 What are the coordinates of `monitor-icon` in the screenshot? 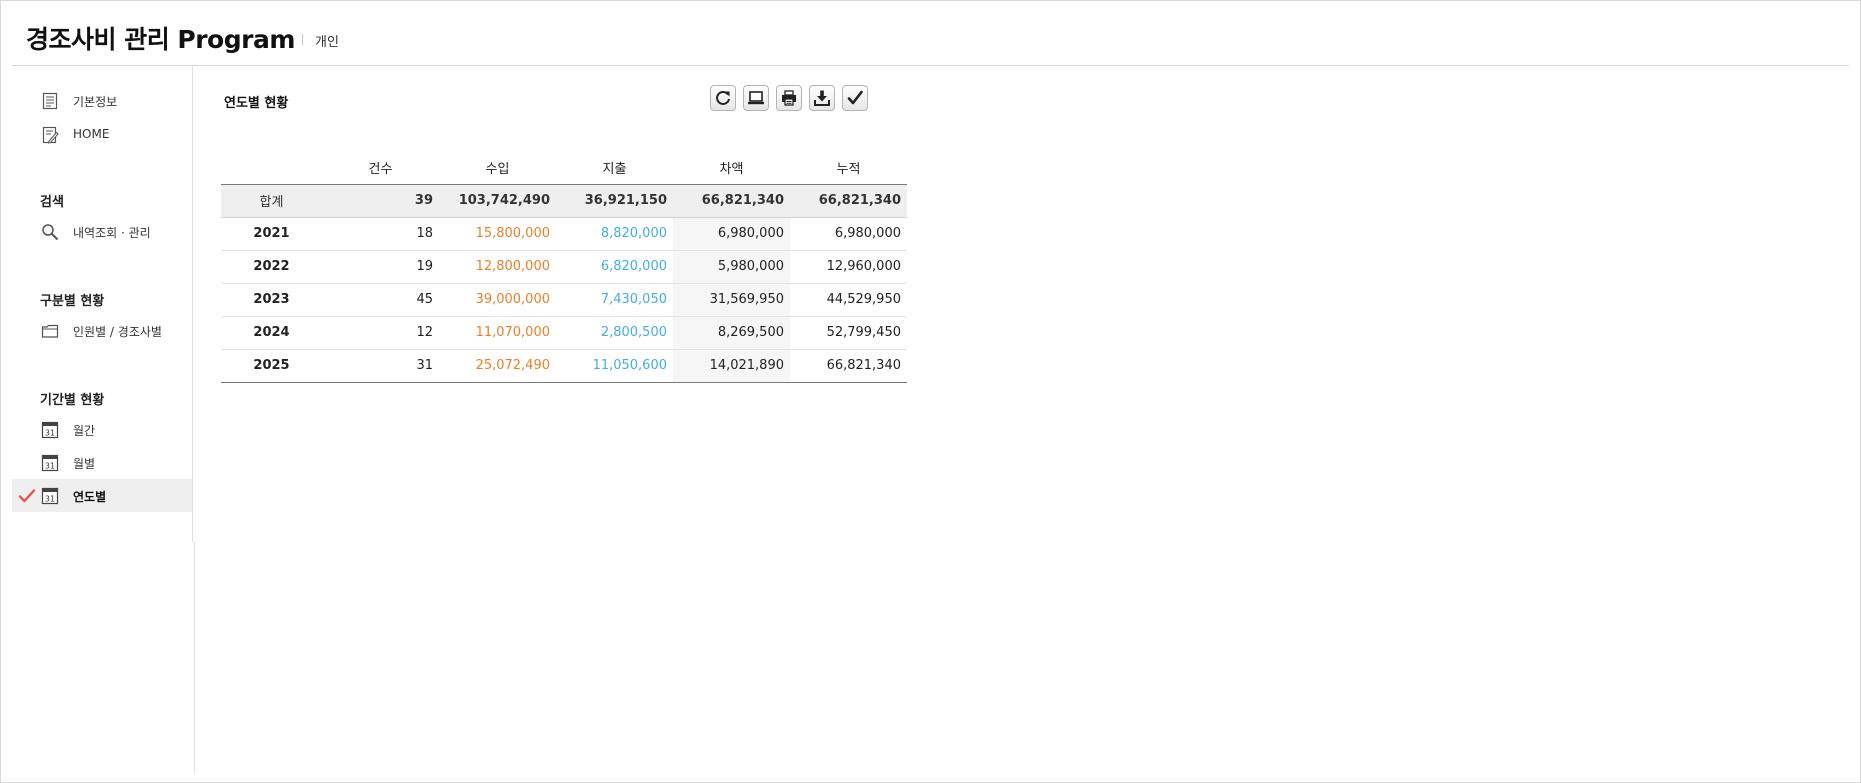 It's located at (756, 98).